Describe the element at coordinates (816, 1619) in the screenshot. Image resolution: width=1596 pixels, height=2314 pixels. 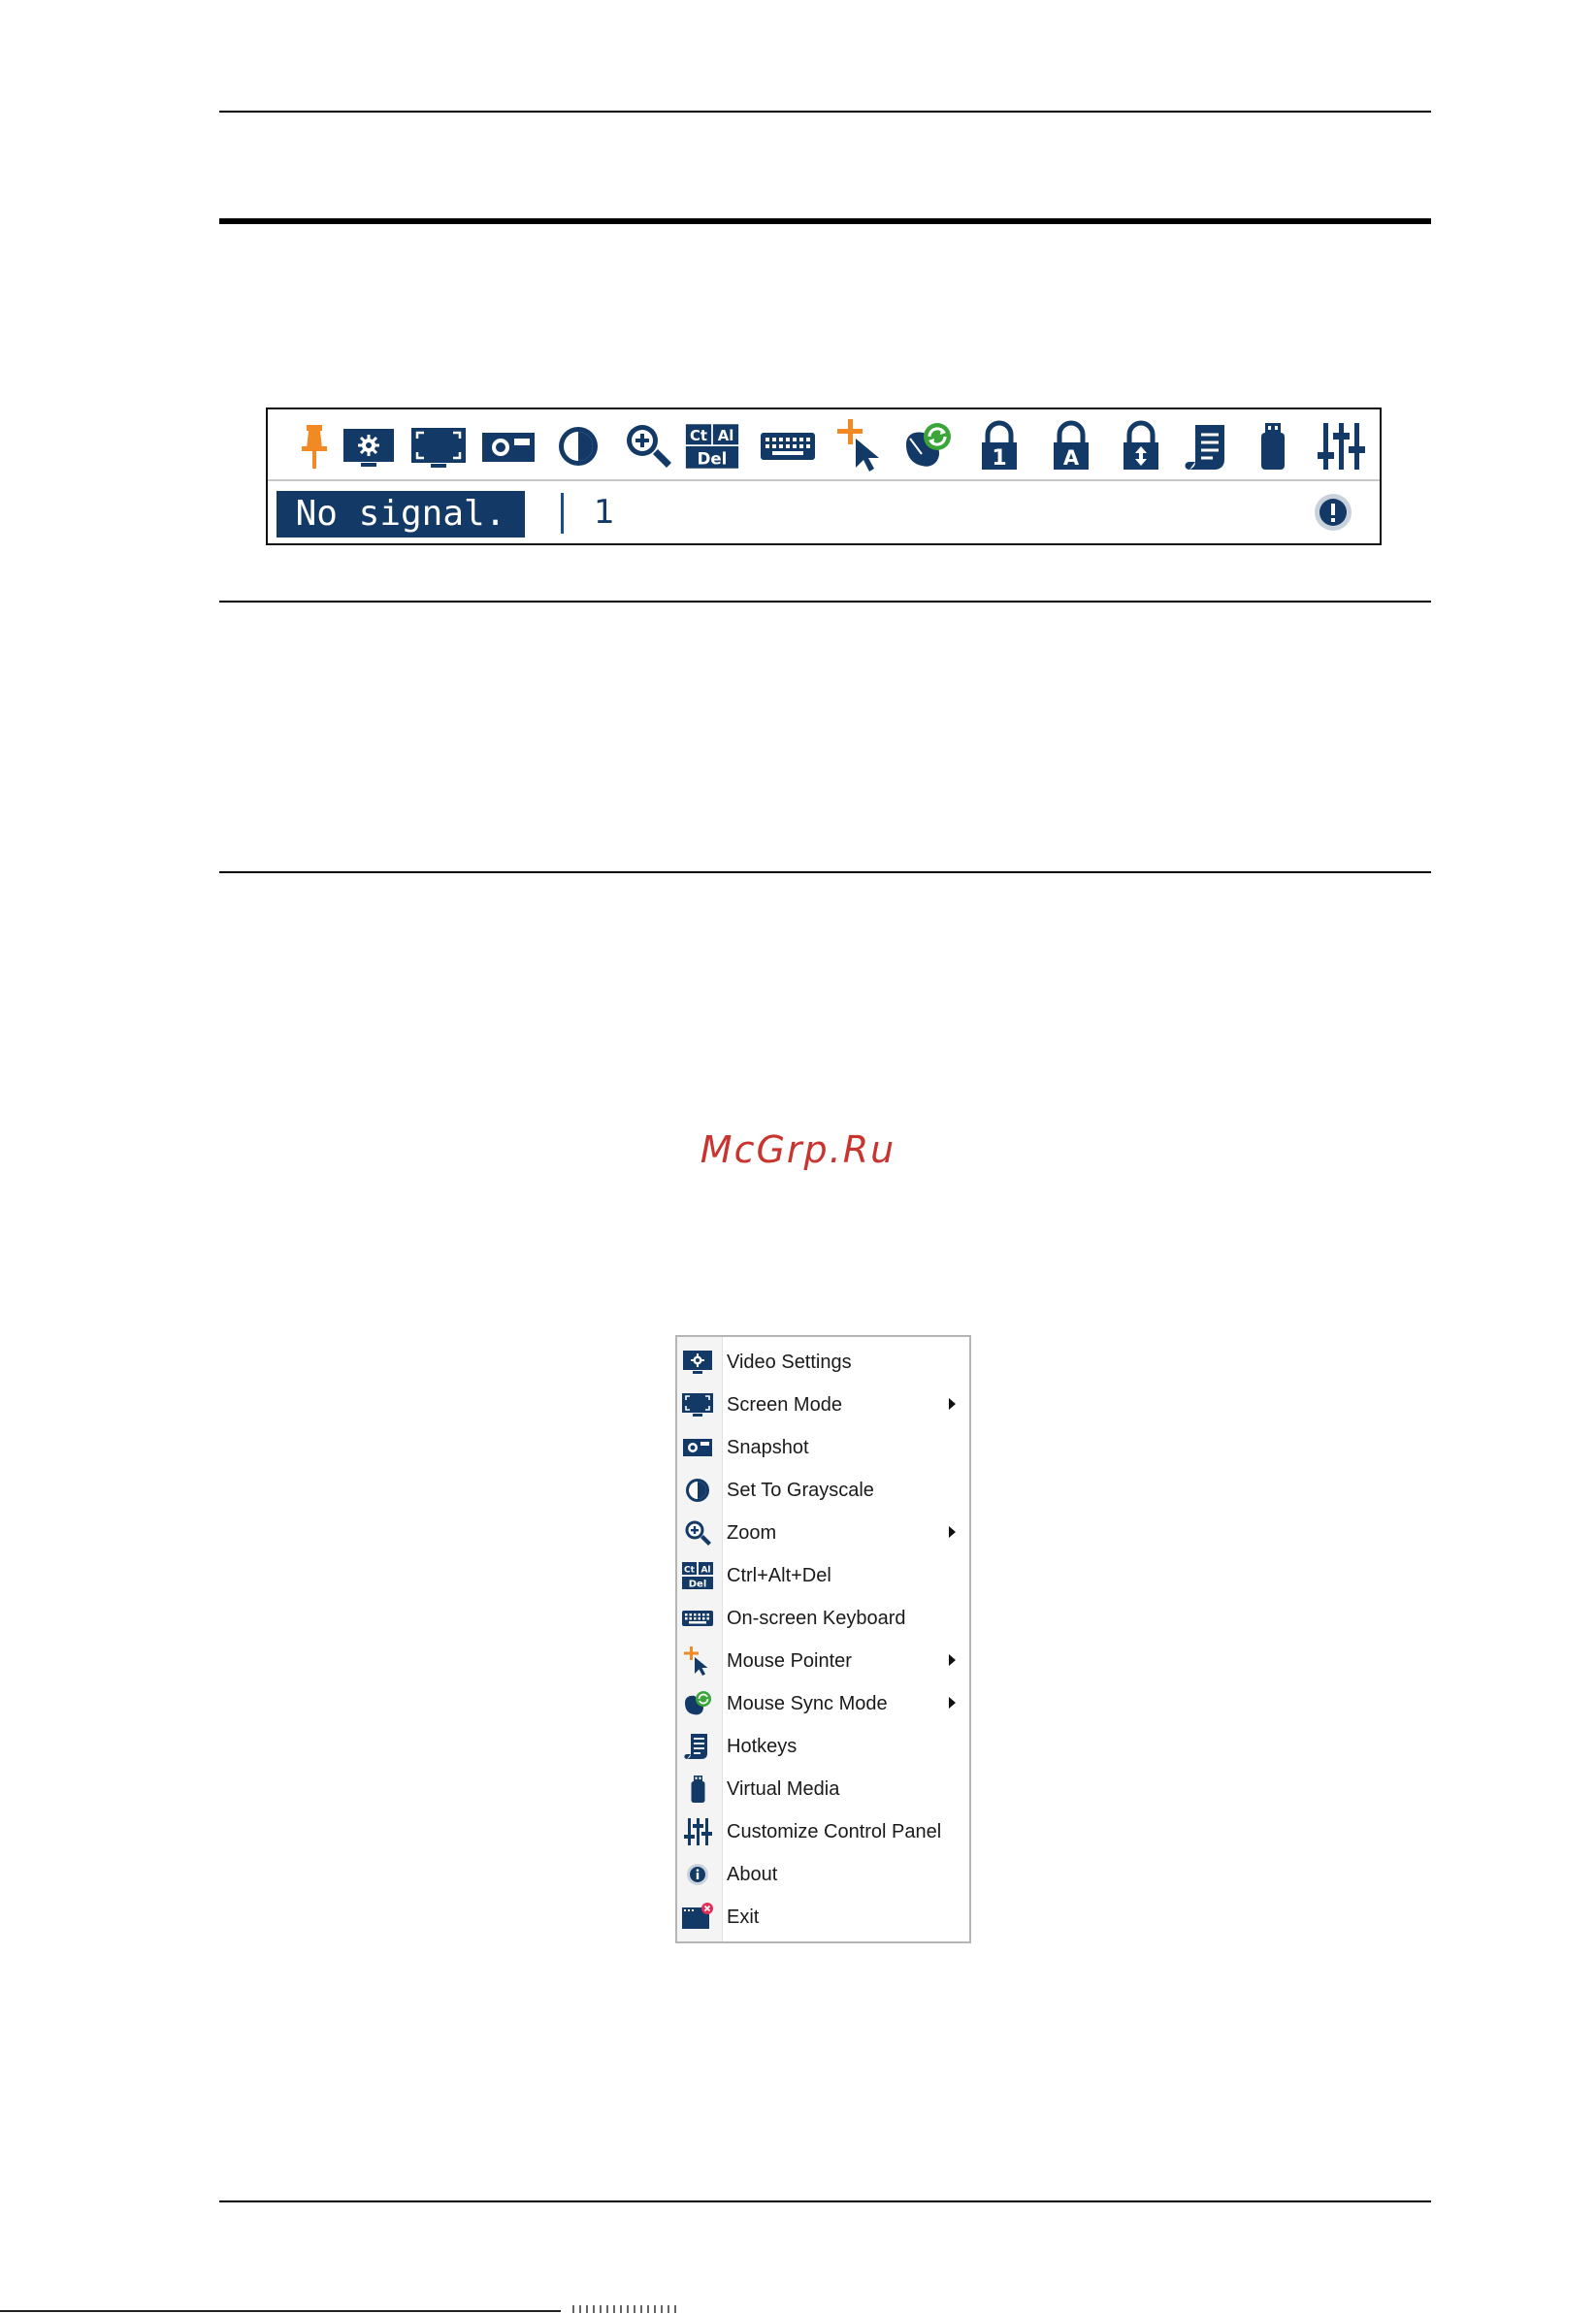
I see `menu-item-label: On-screen Keyboard` at that location.